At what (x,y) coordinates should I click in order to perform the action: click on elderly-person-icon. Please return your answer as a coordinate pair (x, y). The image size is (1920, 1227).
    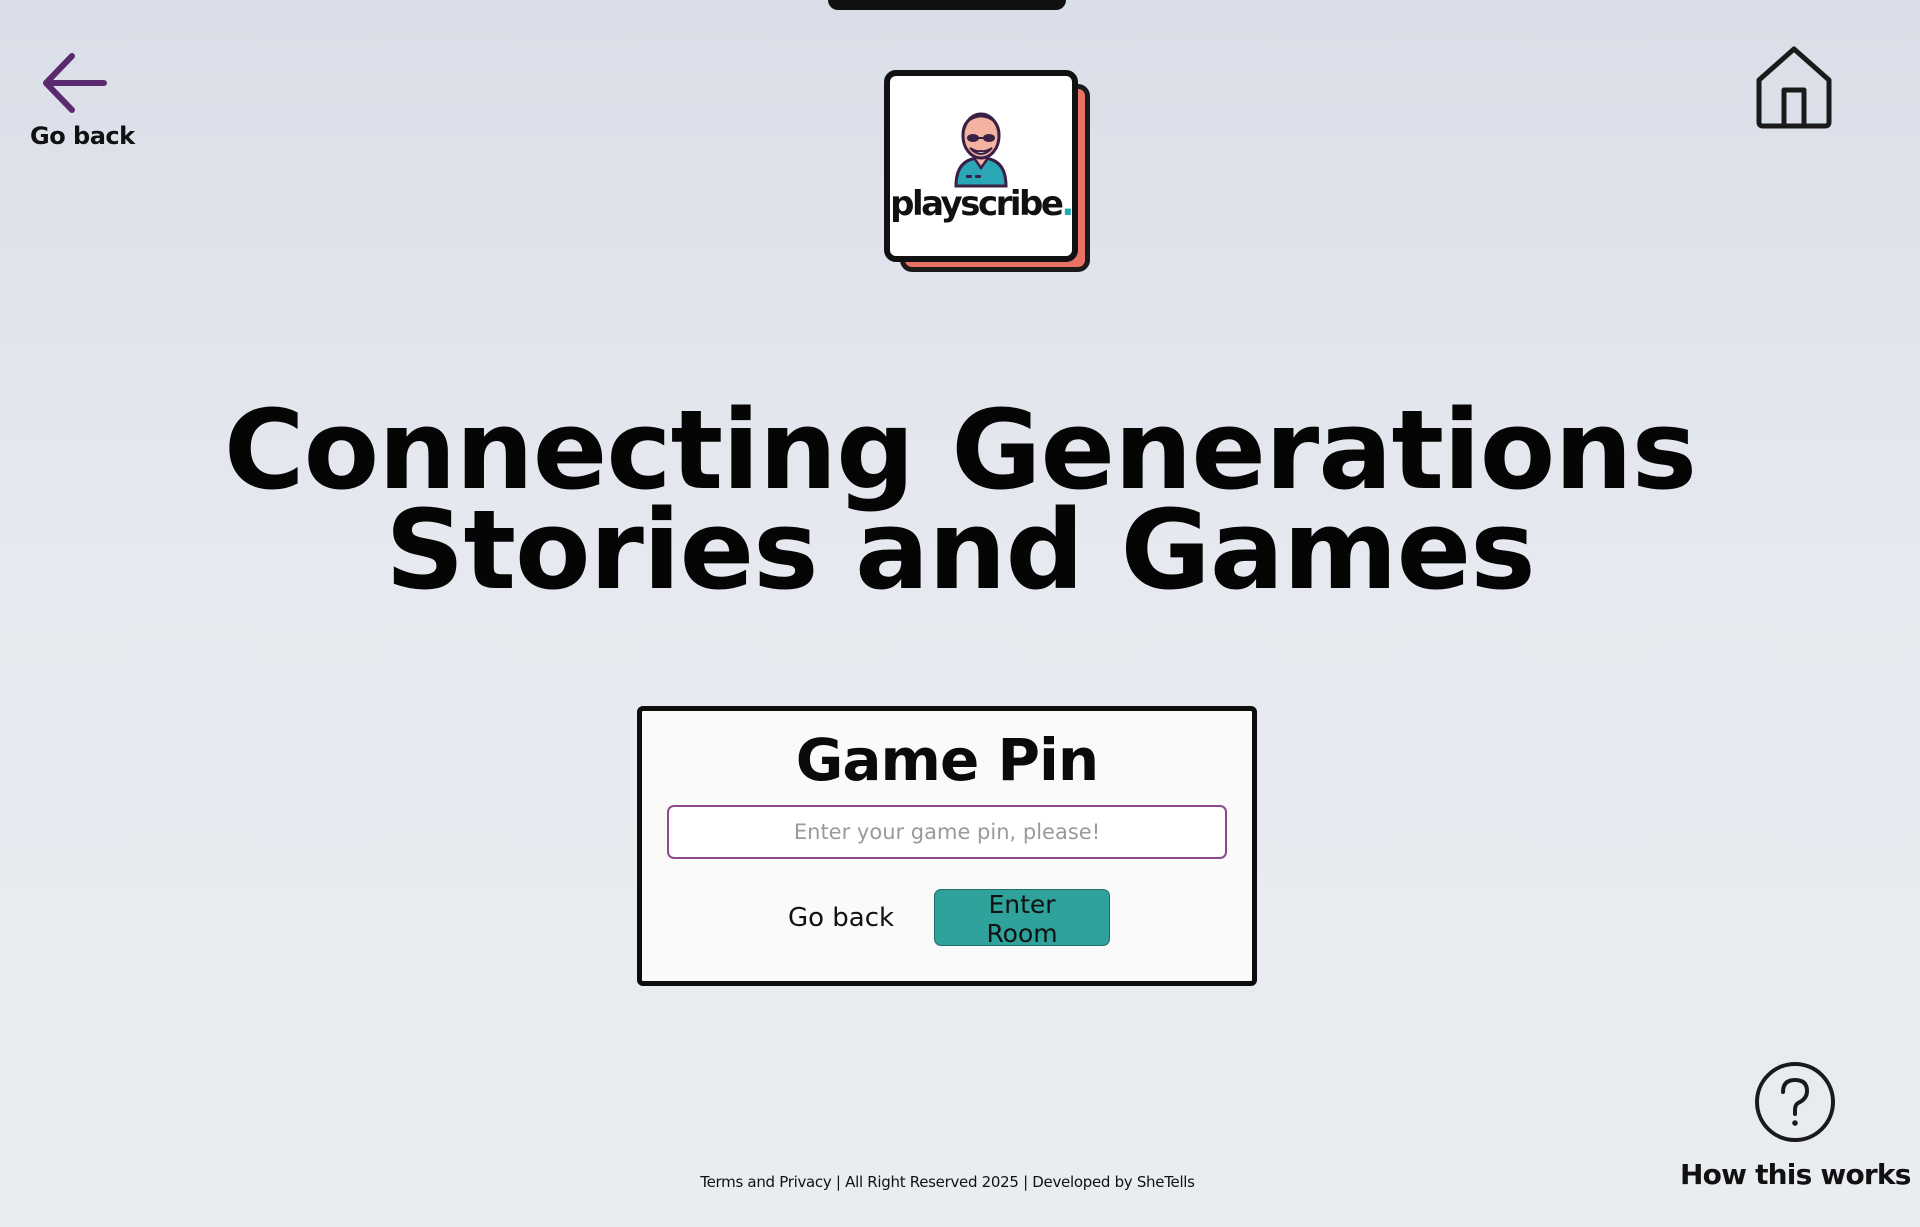
    Looking at the image, I should click on (981, 150).